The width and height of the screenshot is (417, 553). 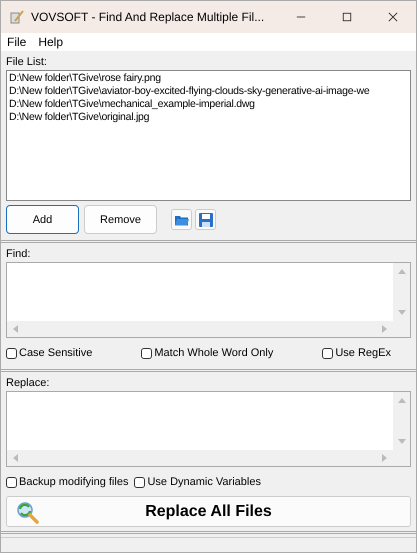 What do you see at coordinates (181, 219) in the screenshot?
I see `open-folder-button` at bounding box center [181, 219].